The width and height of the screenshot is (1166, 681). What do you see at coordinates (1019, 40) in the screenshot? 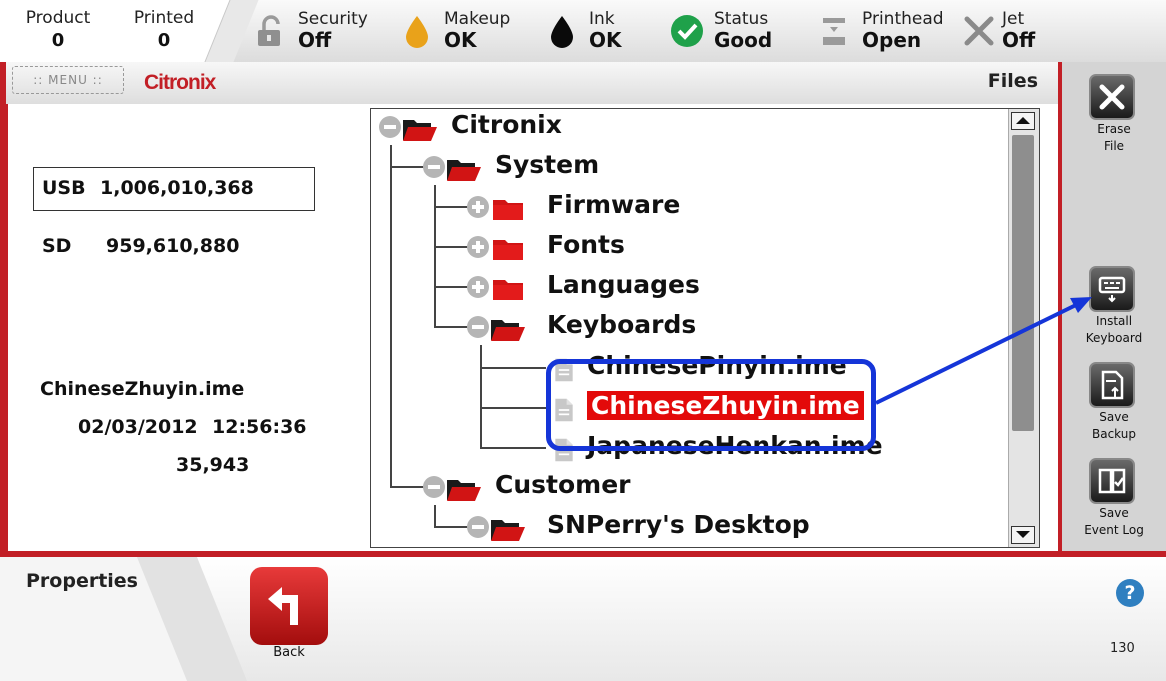
I see `jet-value: Off` at bounding box center [1019, 40].